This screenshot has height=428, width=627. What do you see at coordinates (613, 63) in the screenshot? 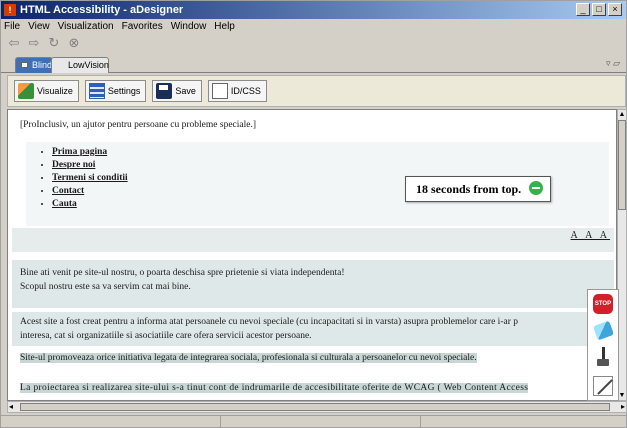
I see `view-menu-icon: ▿ ▱` at bounding box center [613, 63].